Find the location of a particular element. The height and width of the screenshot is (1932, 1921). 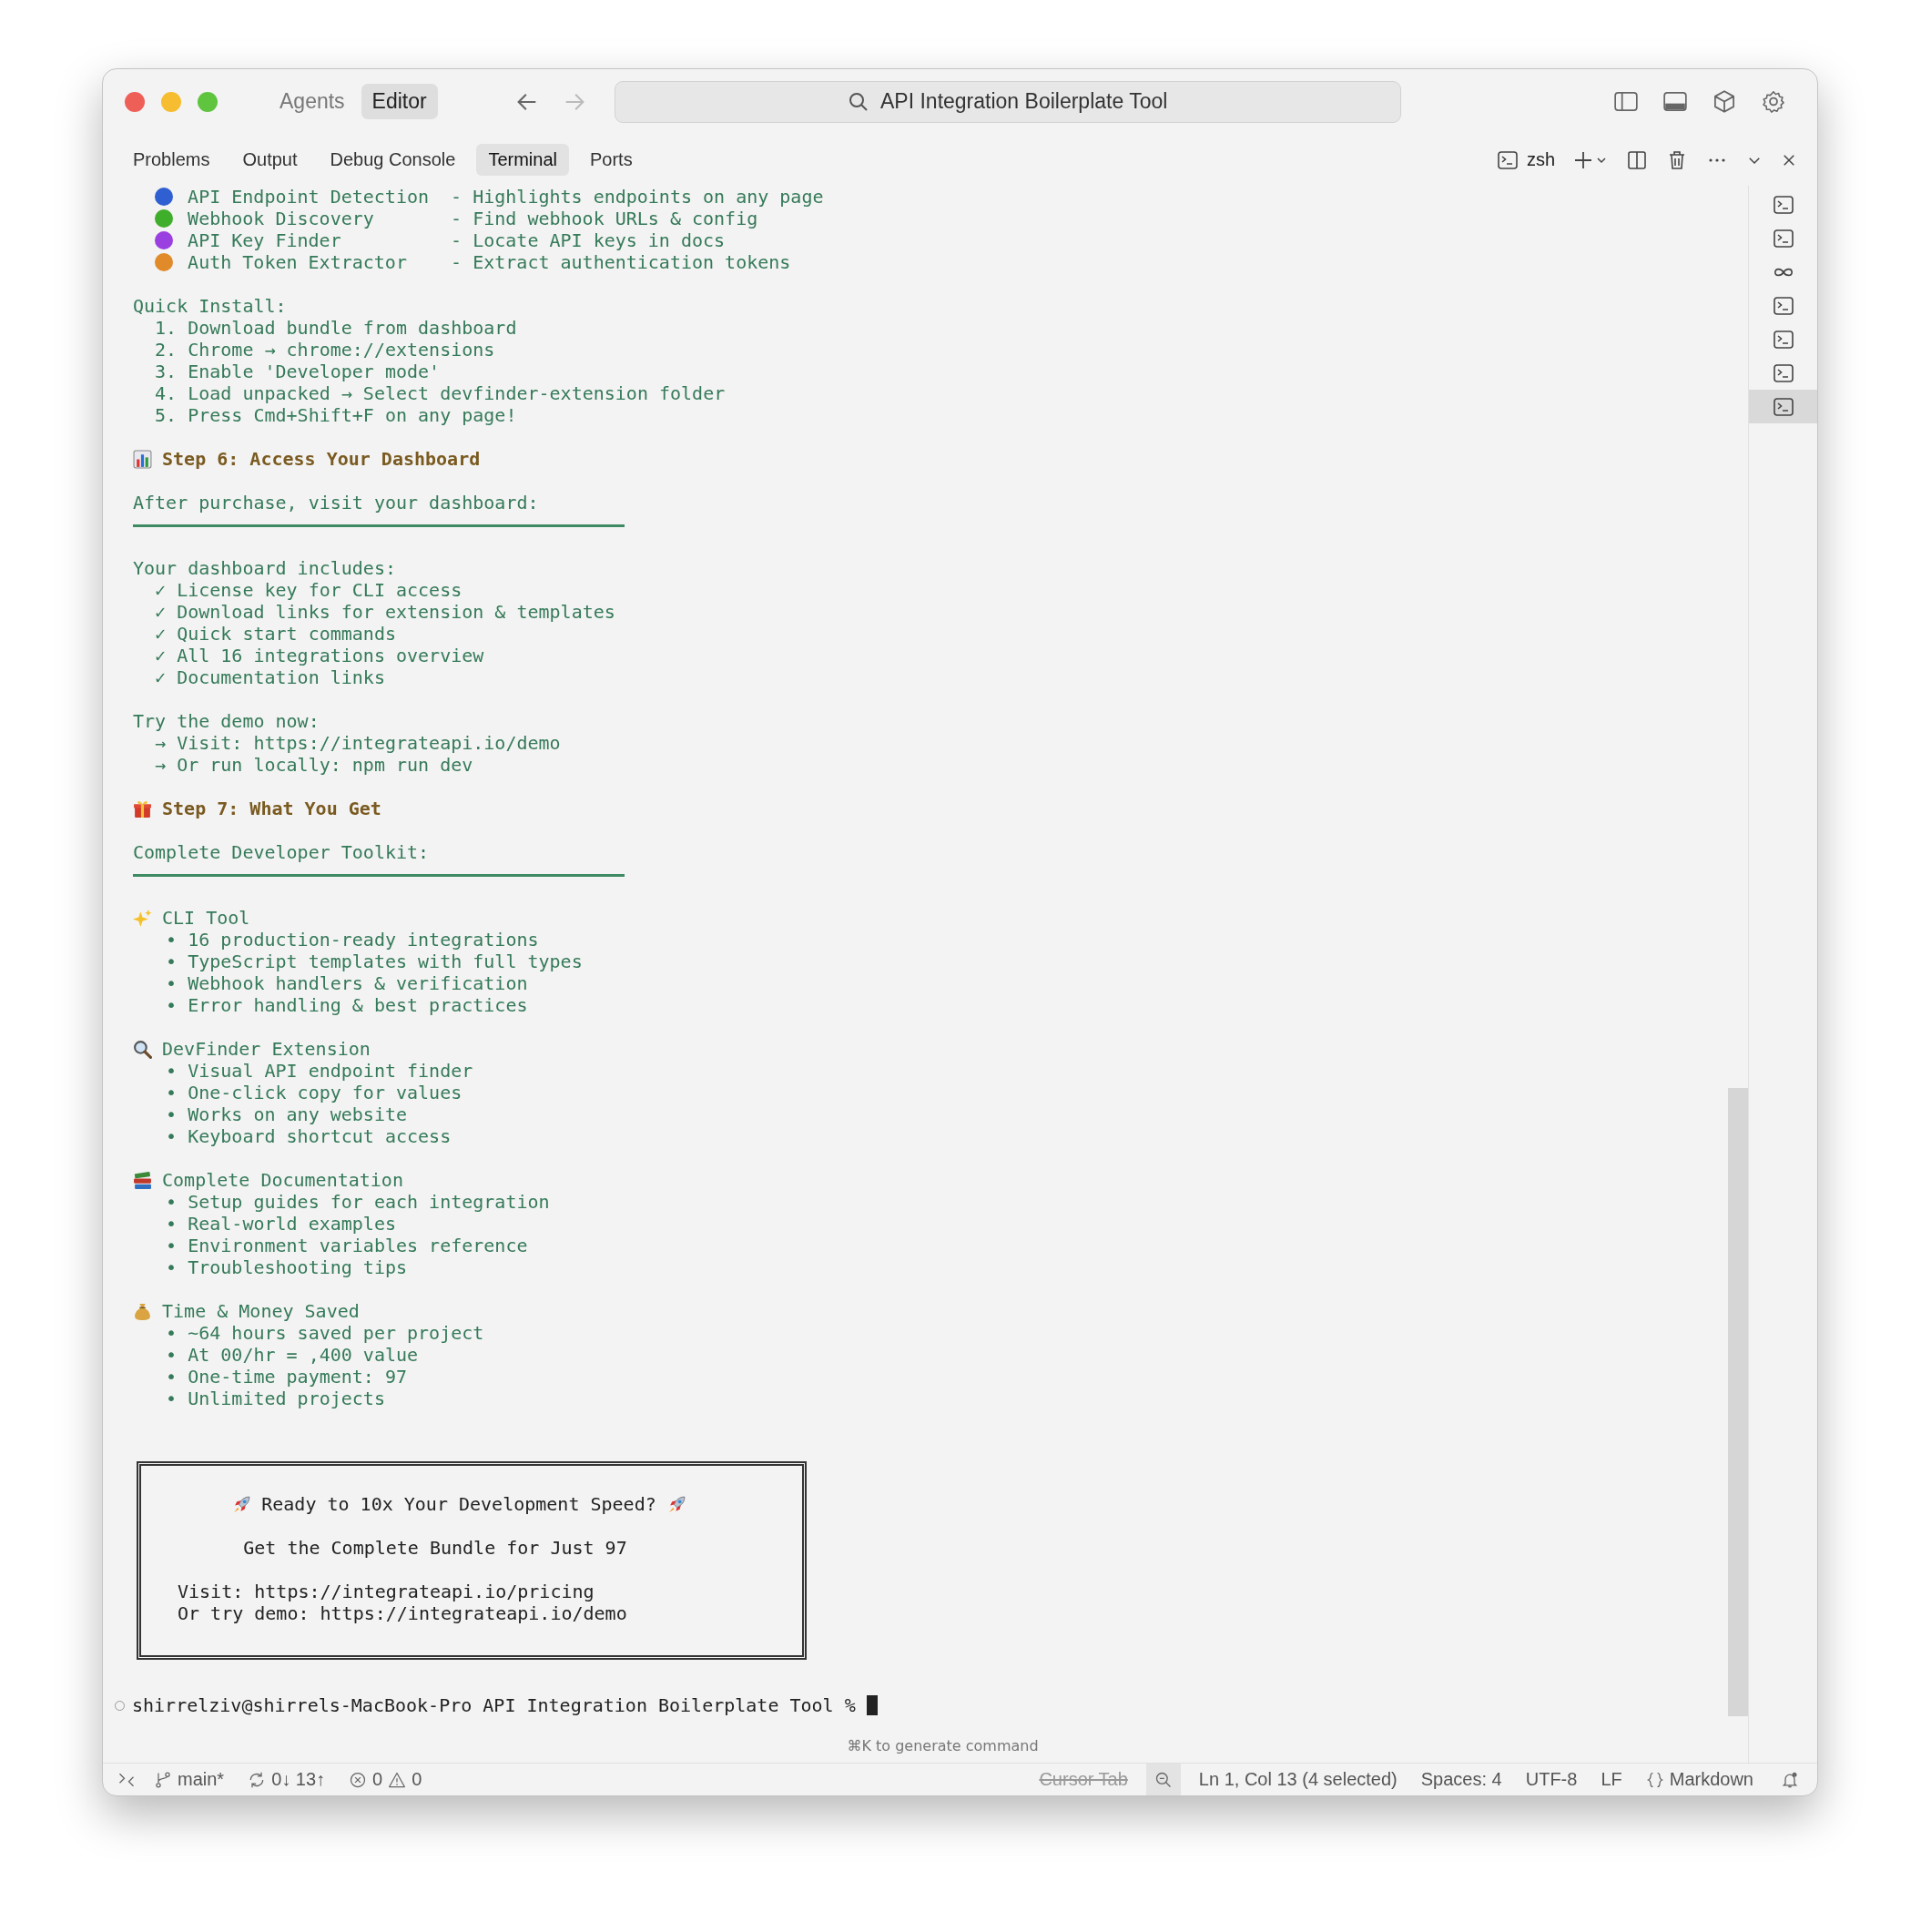

bar-chart-icon is located at coordinates (142, 459).